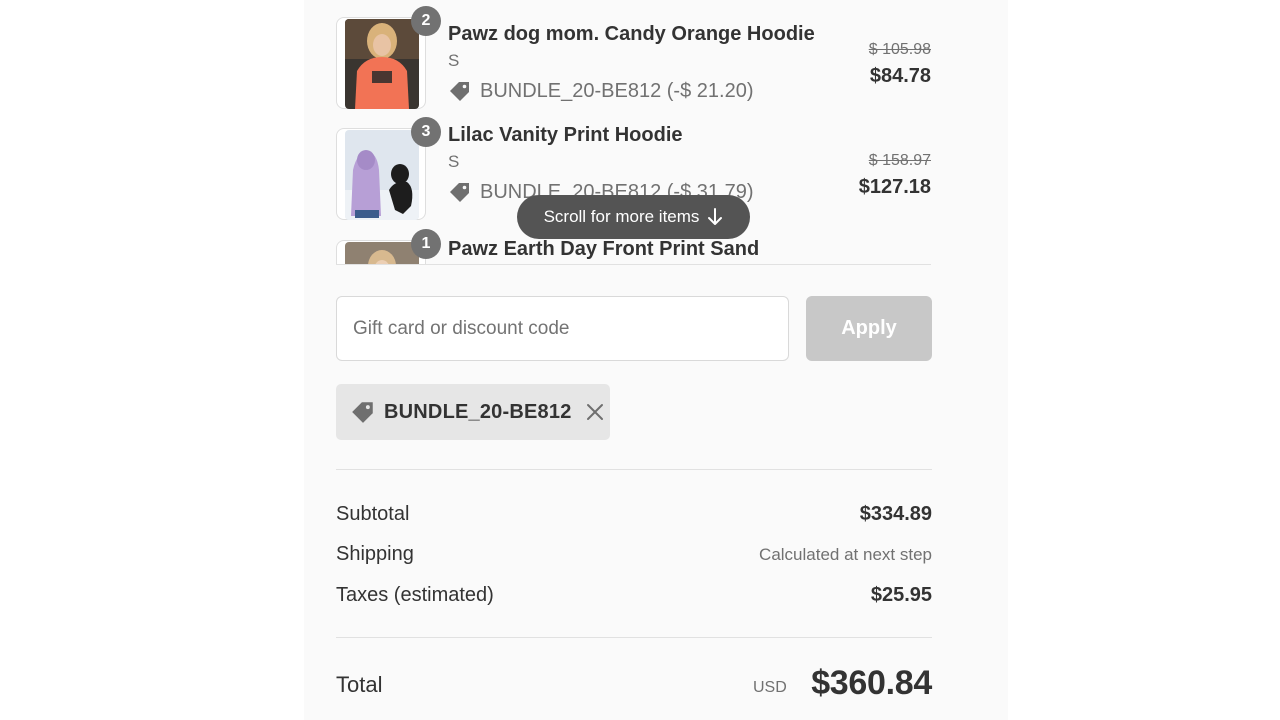 Image resolution: width=1280 pixels, height=720 pixels. I want to click on discounted-price: $84.78, so click(900, 76).